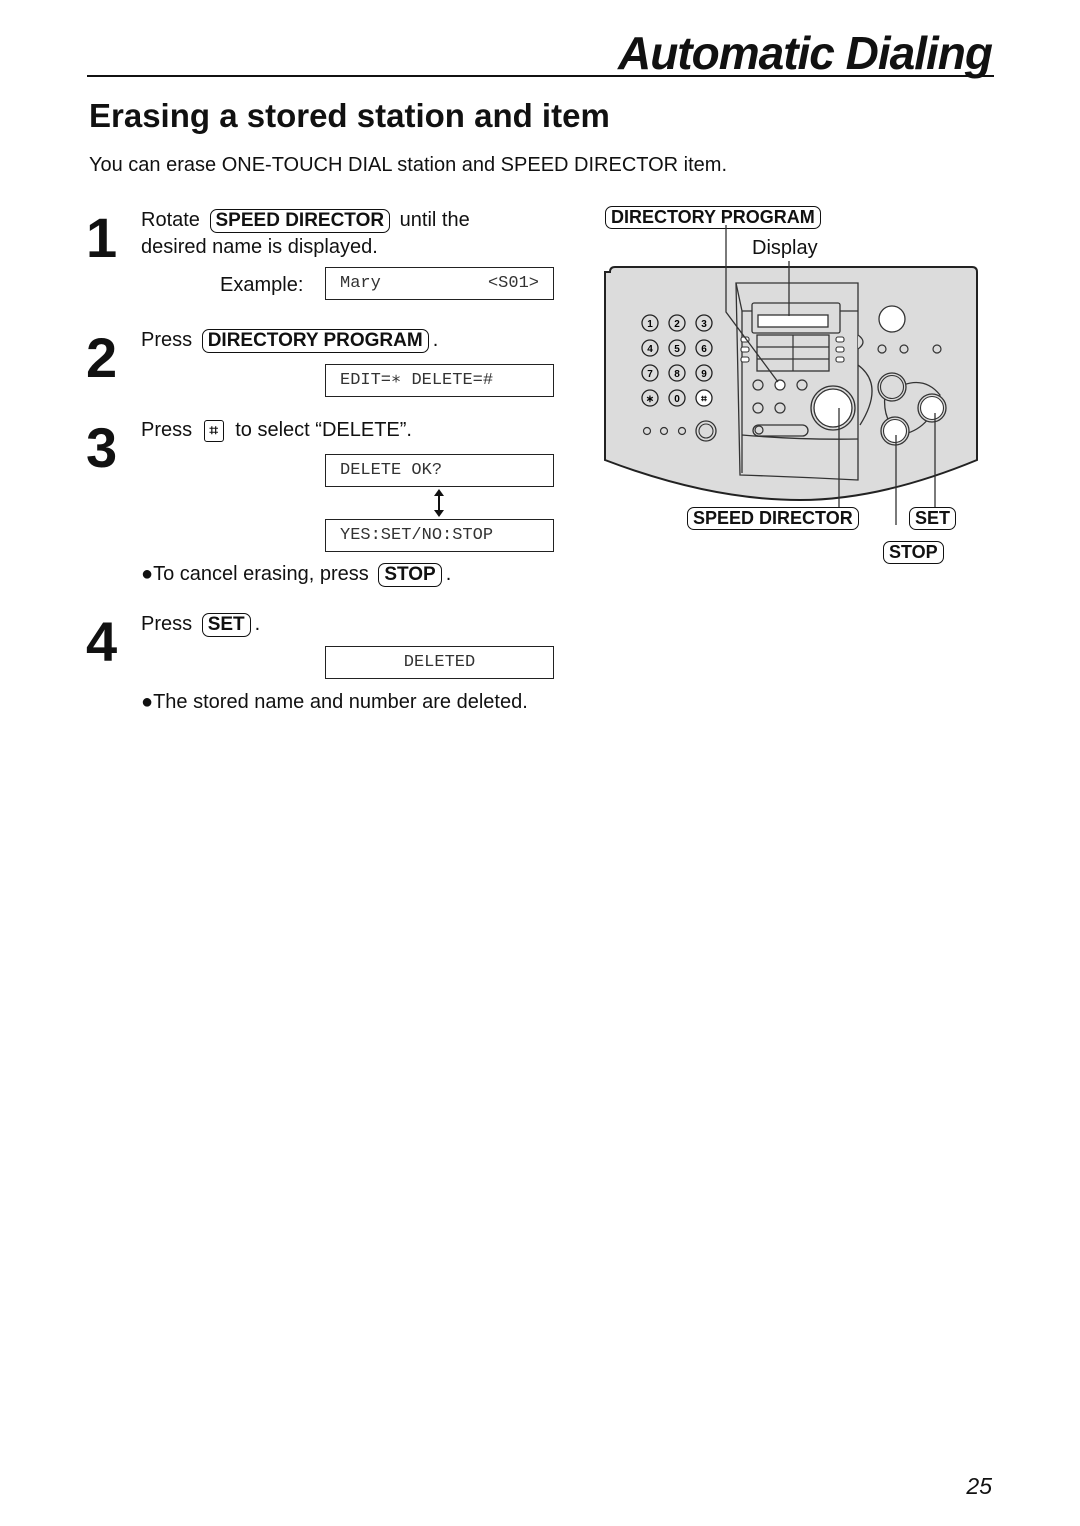  I want to click on header-divider, so click(540, 76).